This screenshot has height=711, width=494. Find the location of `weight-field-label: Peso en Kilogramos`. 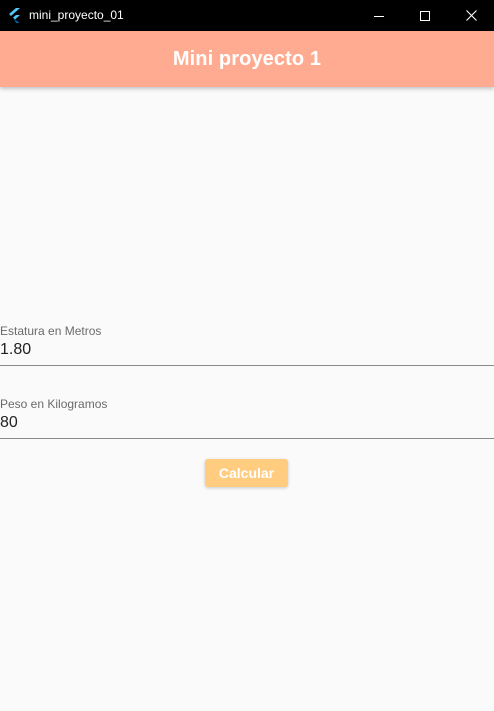

weight-field-label: Peso en Kilogramos is located at coordinates (54, 404).